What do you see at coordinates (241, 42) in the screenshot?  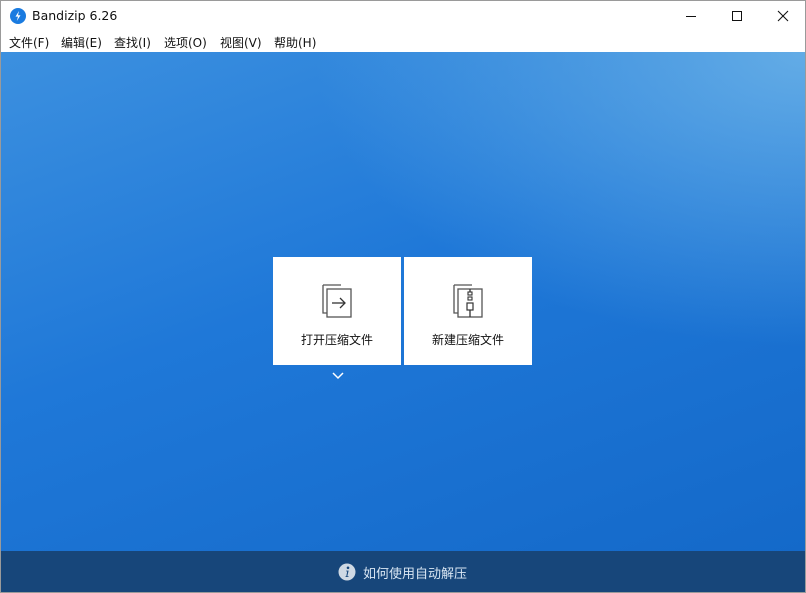 I see `menu-view: 视图(V)` at bounding box center [241, 42].